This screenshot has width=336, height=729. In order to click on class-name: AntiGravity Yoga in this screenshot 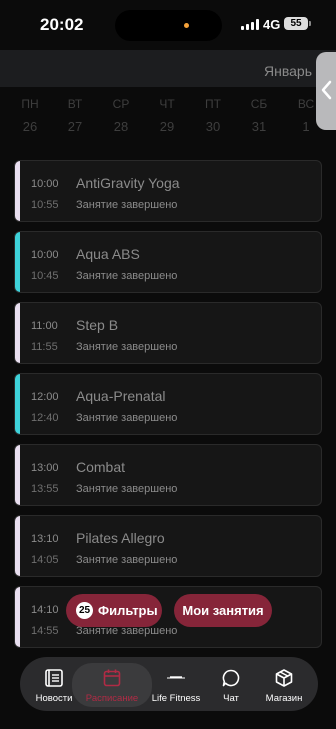, I will do `click(128, 183)`.